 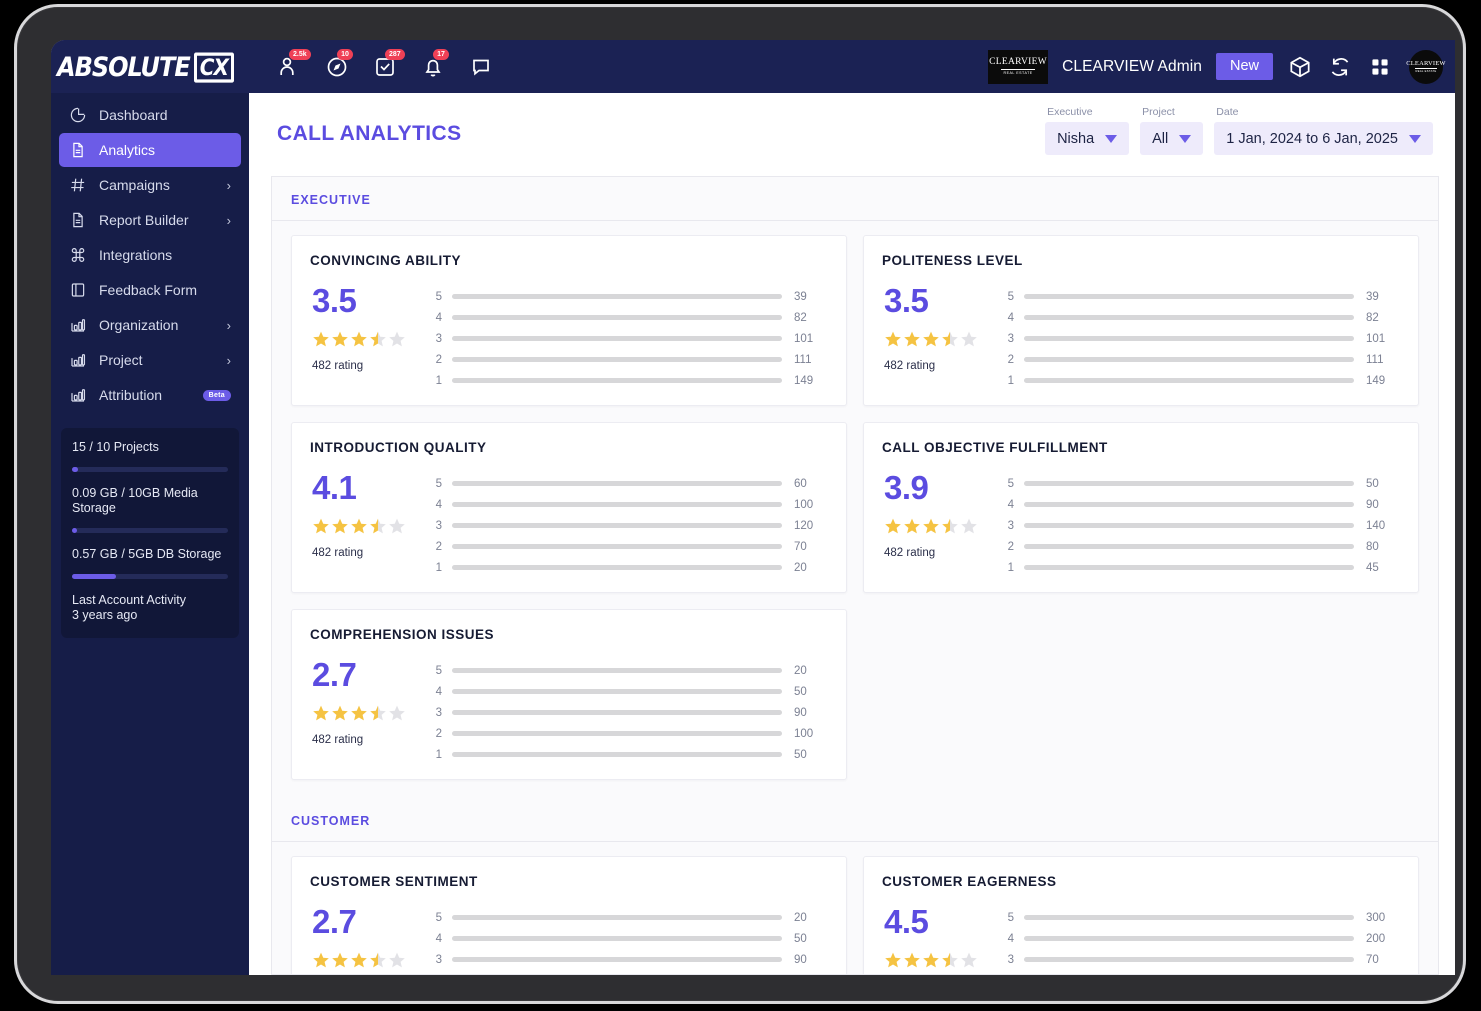 I want to click on rating-bar-row: 1 20, so click(x=627, y=567).